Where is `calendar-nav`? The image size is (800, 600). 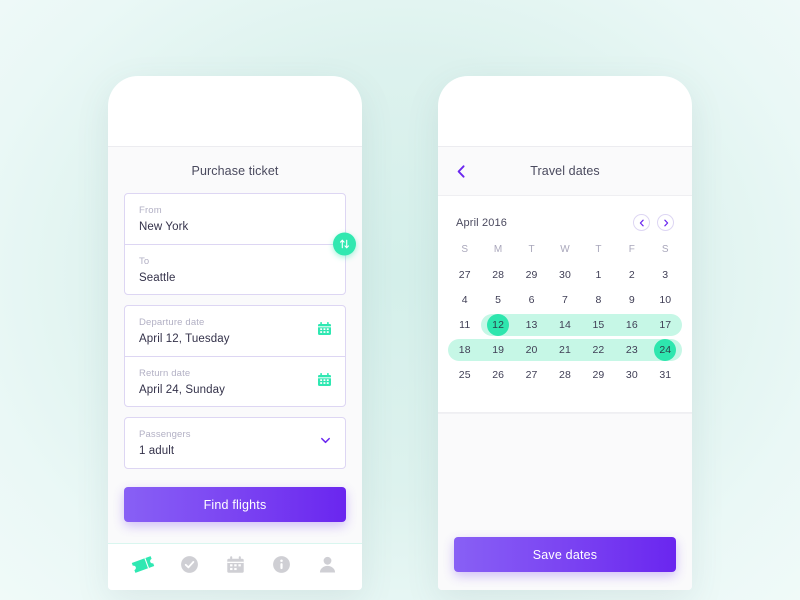 calendar-nav is located at coordinates (653, 222).